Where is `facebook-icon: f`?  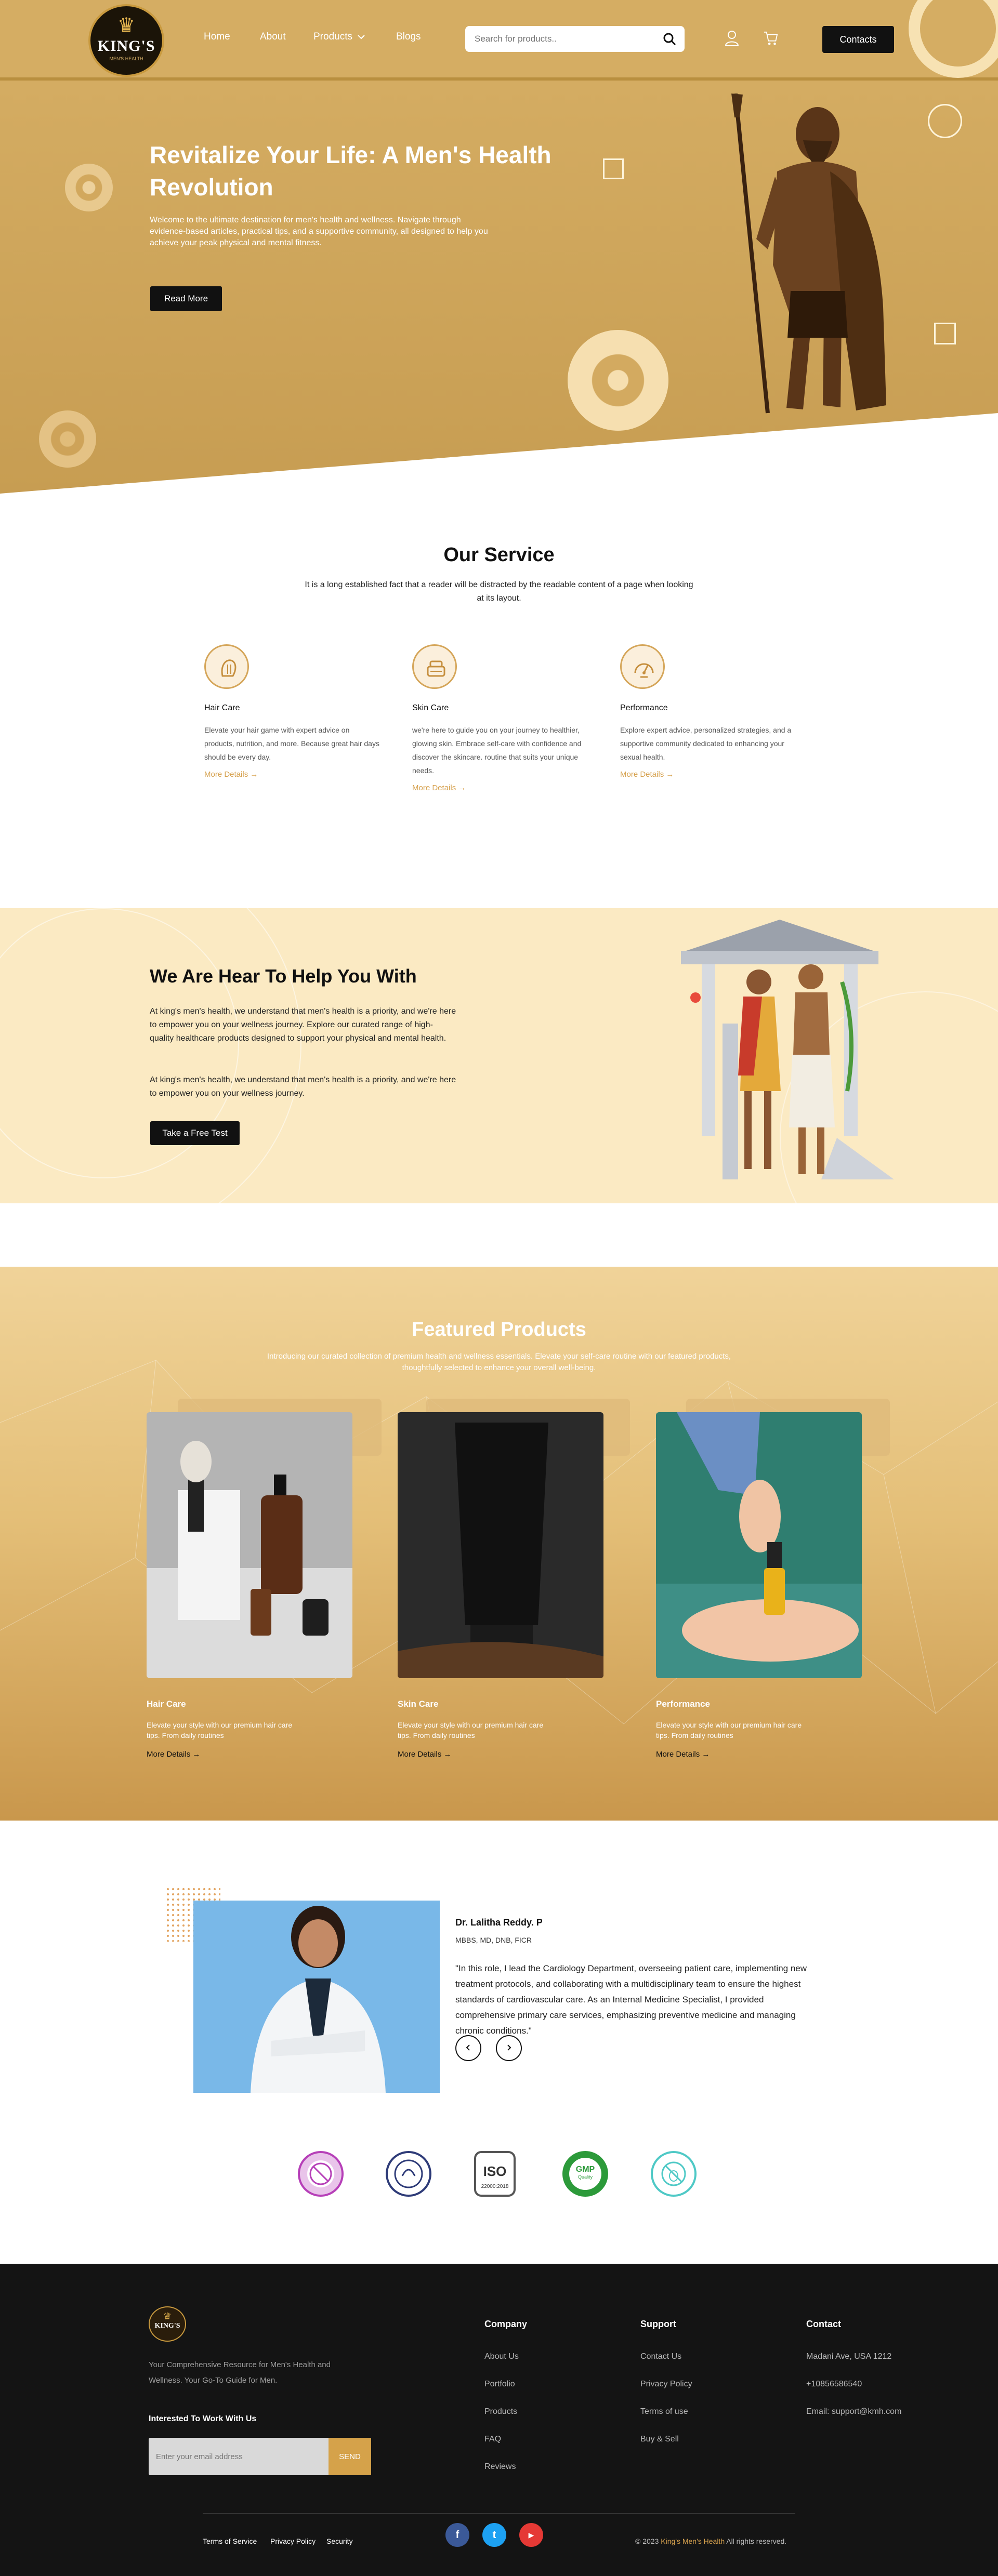
facebook-icon: f is located at coordinates (457, 2535).